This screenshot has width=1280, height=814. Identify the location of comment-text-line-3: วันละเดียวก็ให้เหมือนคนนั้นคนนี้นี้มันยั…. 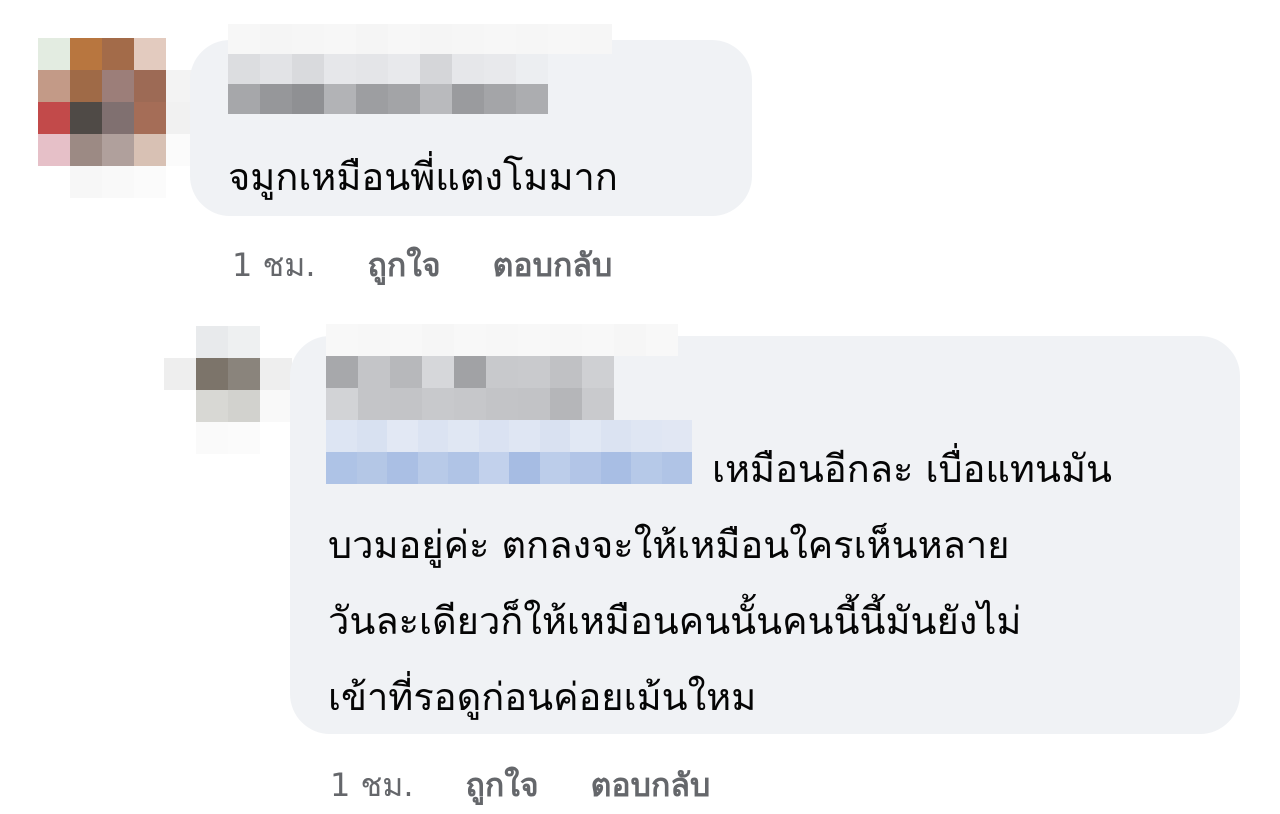
(675, 621).